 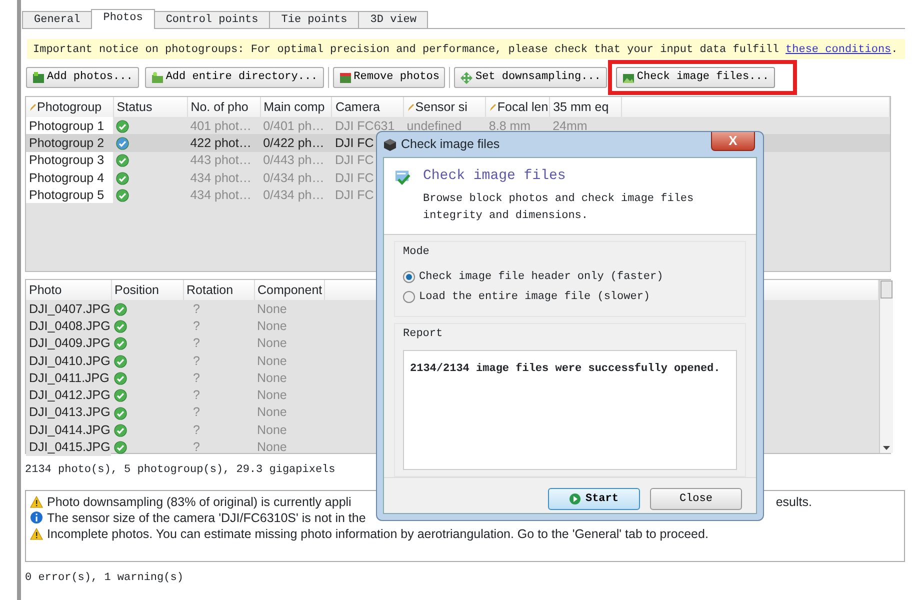 I want to click on photo-add-icon, so click(x=38, y=77).